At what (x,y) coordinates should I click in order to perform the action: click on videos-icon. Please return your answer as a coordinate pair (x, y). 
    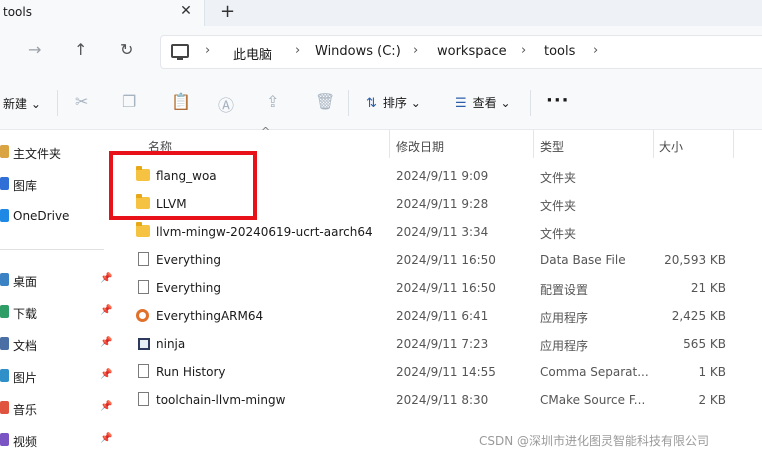
    Looking at the image, I should click on (4, 439).